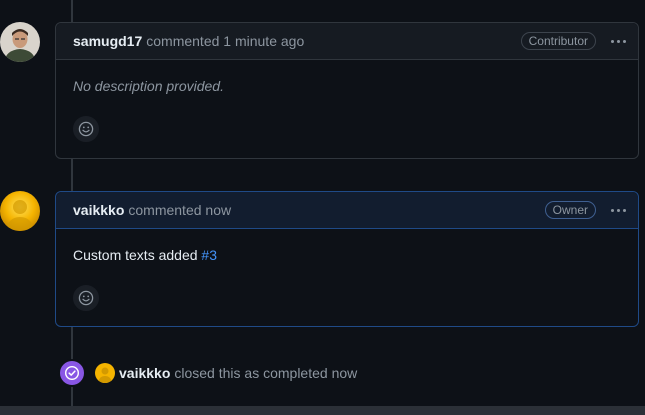  What do you see at coordinates (266, 373) in the screenshot?
I see `event-text: closed this as completed now` at bounding box center [266, 373].